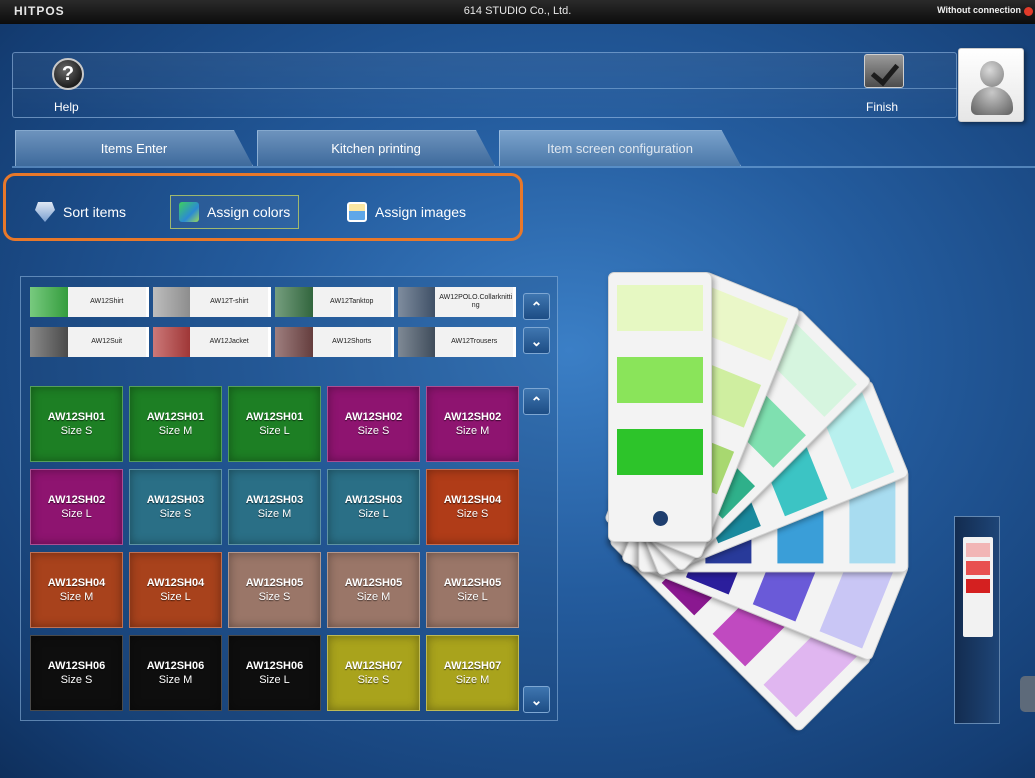 The height and width of the screenshot is (778, 1035). What do you see at coordinates (660, 407) in the screenshot?
I see `color-card` at bounding box center [660, 407].